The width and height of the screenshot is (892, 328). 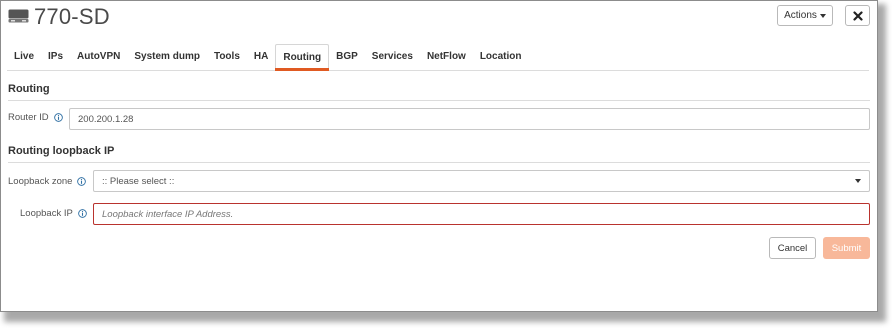 I want to click on submit-button: Submit, so click(x=846, y=248).